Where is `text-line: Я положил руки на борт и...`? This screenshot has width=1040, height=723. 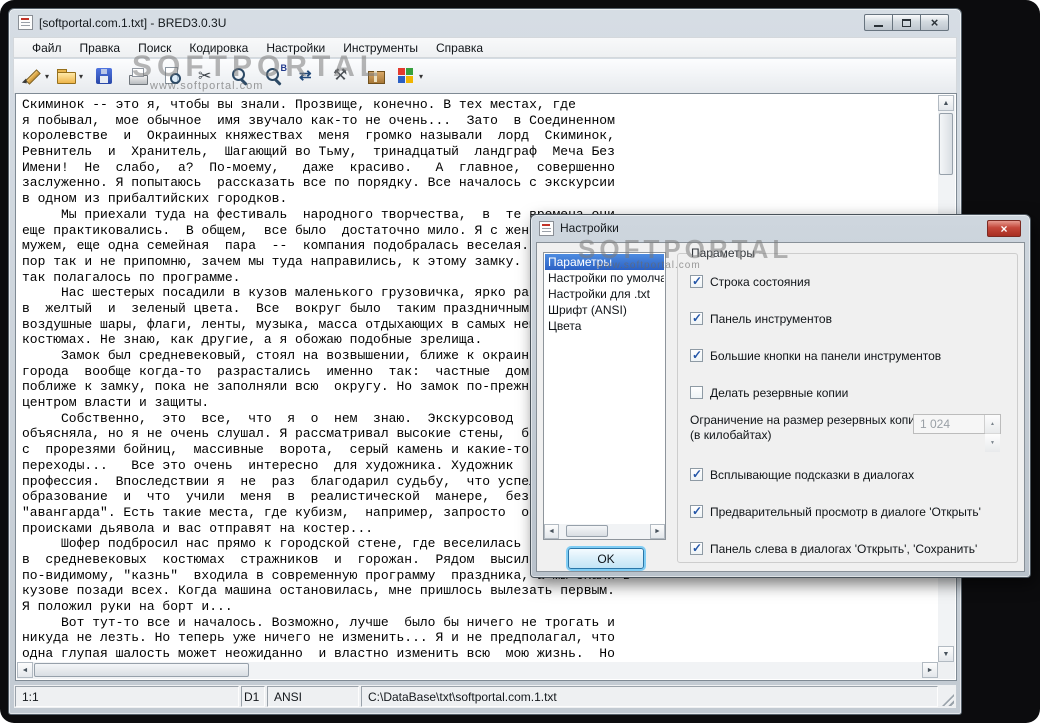 text-line: Я положил руки на борт и... is located at coordinates (127, 606).